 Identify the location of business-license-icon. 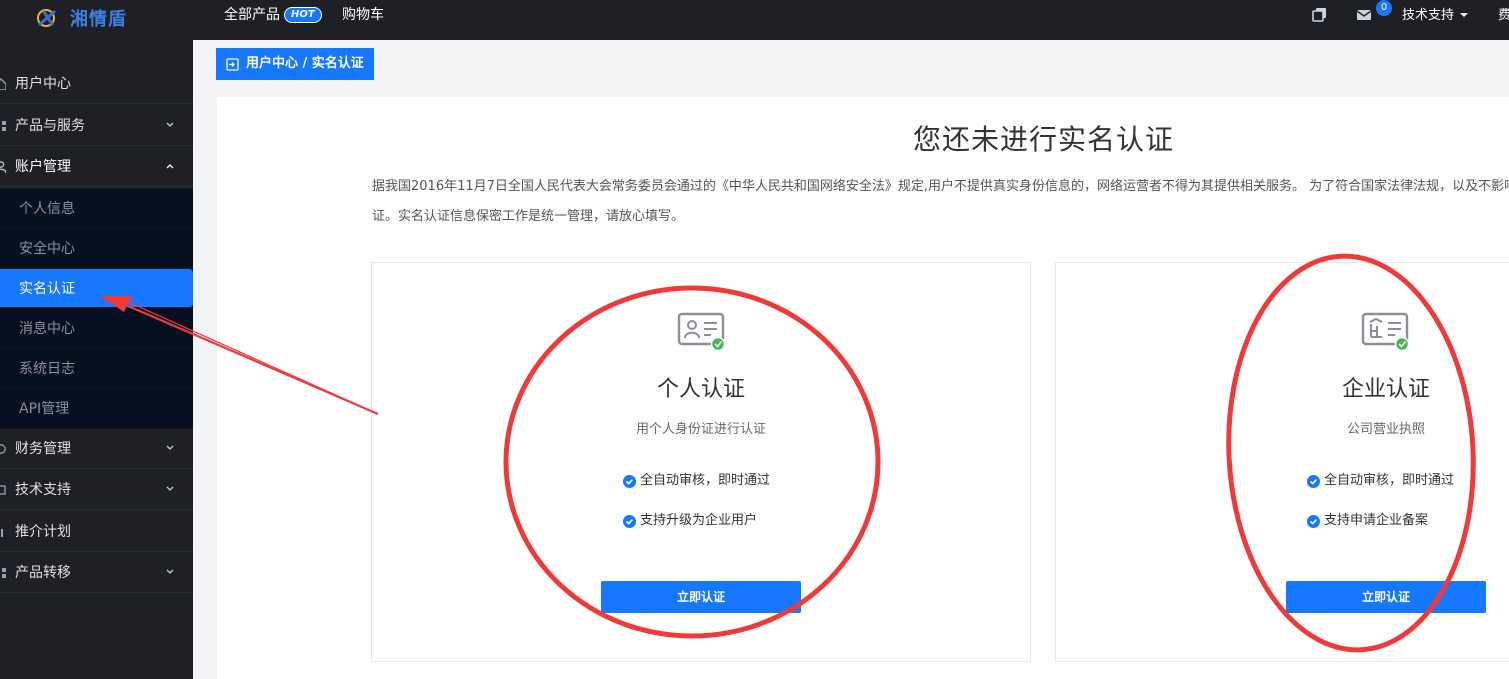
(1385, 331).